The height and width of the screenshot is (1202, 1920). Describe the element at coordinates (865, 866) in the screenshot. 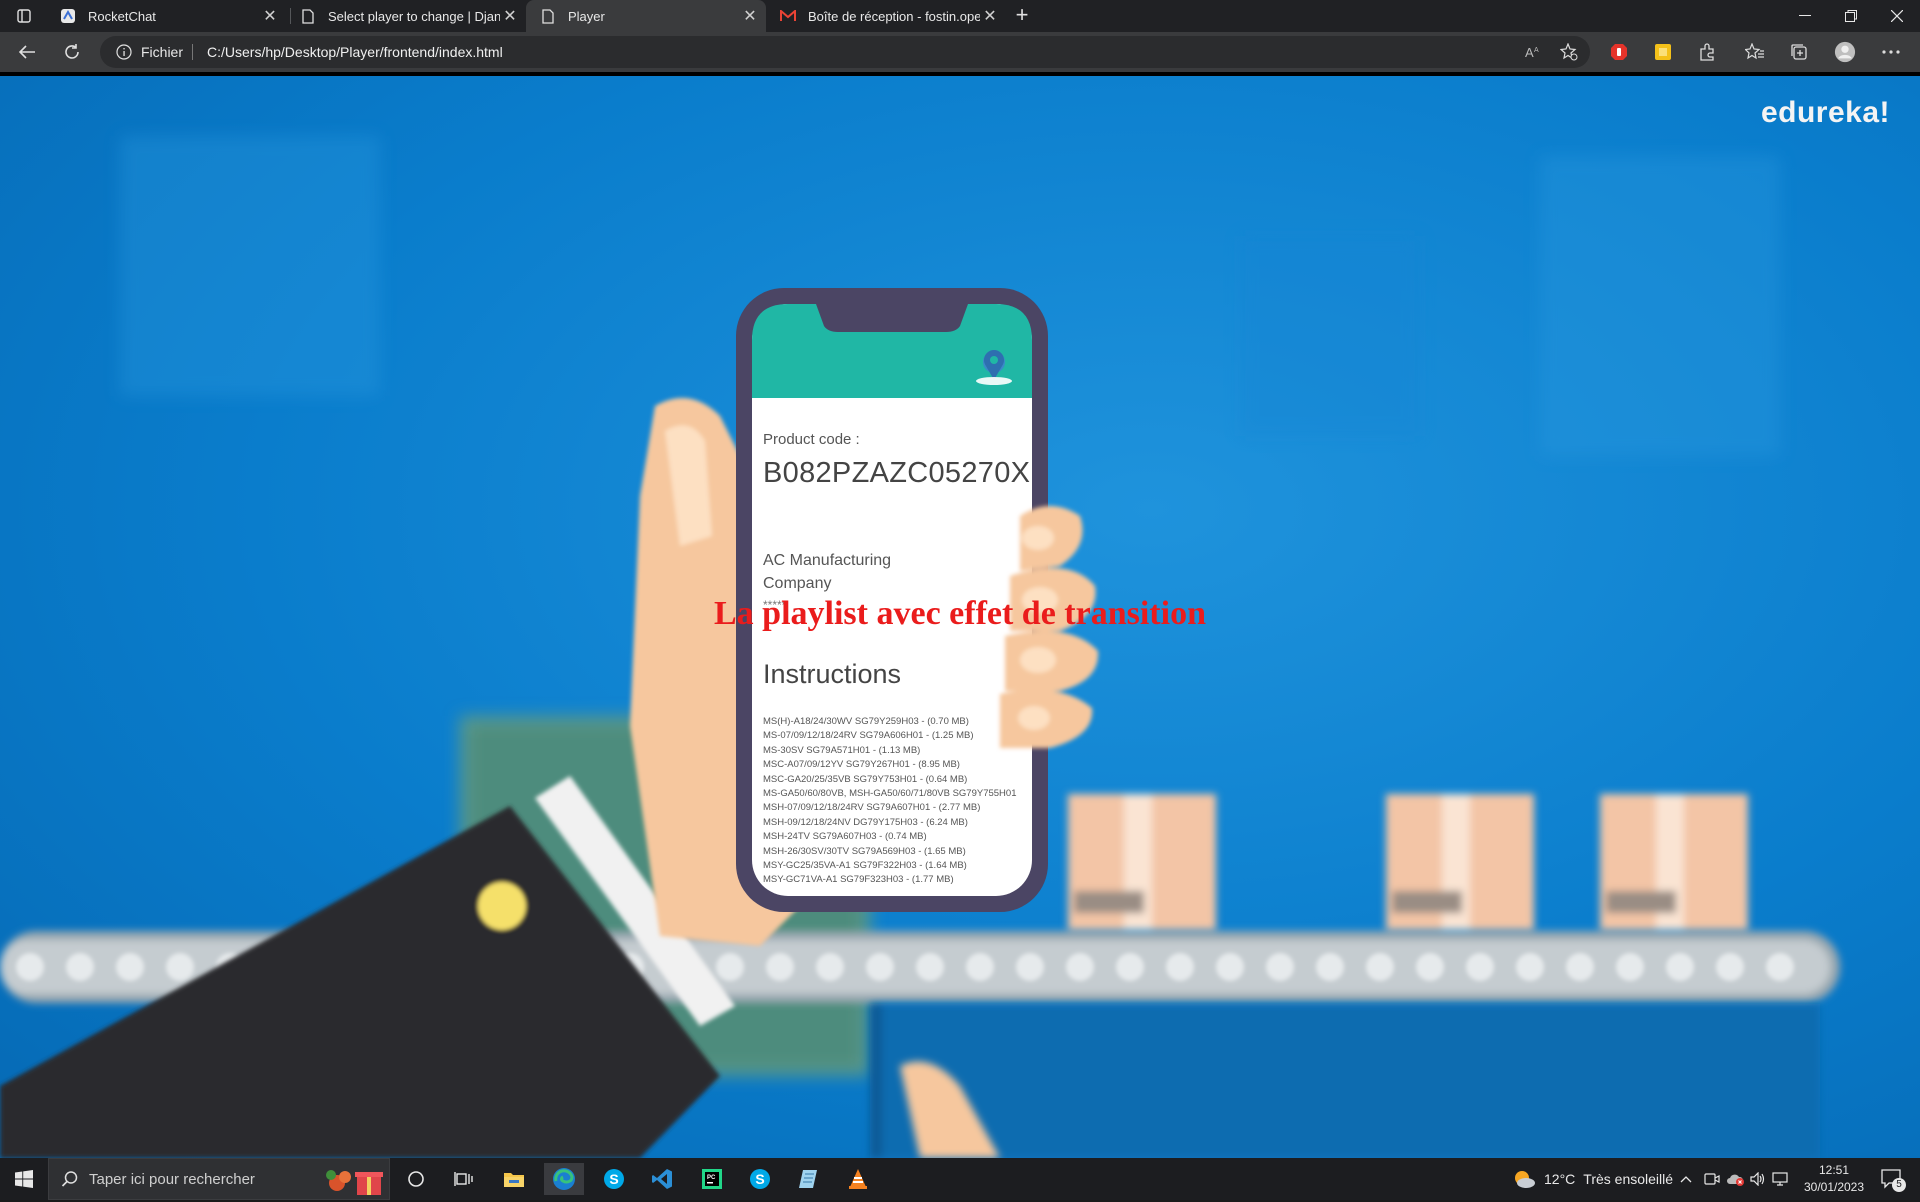

I see `list-item: MSY-GC25/35VA-A1 SG79F322H03 - (1.64 MB)` at that location.